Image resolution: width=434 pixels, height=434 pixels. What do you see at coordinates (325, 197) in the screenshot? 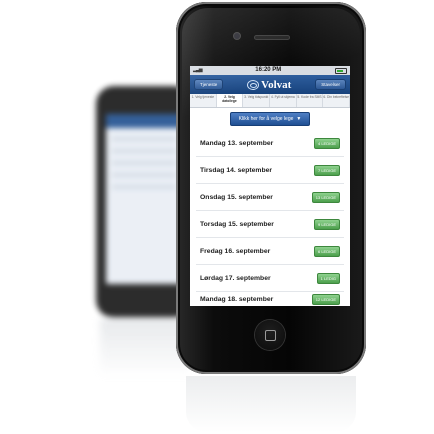
I see `availability-badge: 13 LEDIGE` at bounding box center [325, 197].